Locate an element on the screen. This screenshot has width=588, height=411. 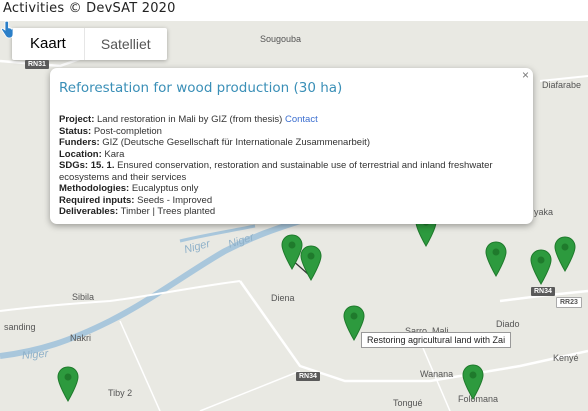
inputs-label: Required inputs: is located at coordinates (97, 200).